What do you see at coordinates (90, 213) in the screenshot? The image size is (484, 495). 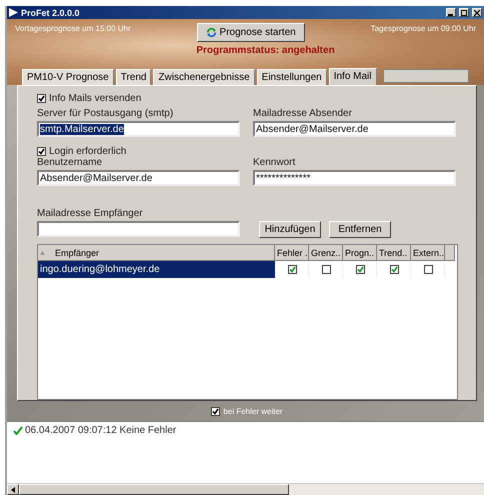 I see `field-label: Mailadresse Empfänger` at bounding box center [90, 213].